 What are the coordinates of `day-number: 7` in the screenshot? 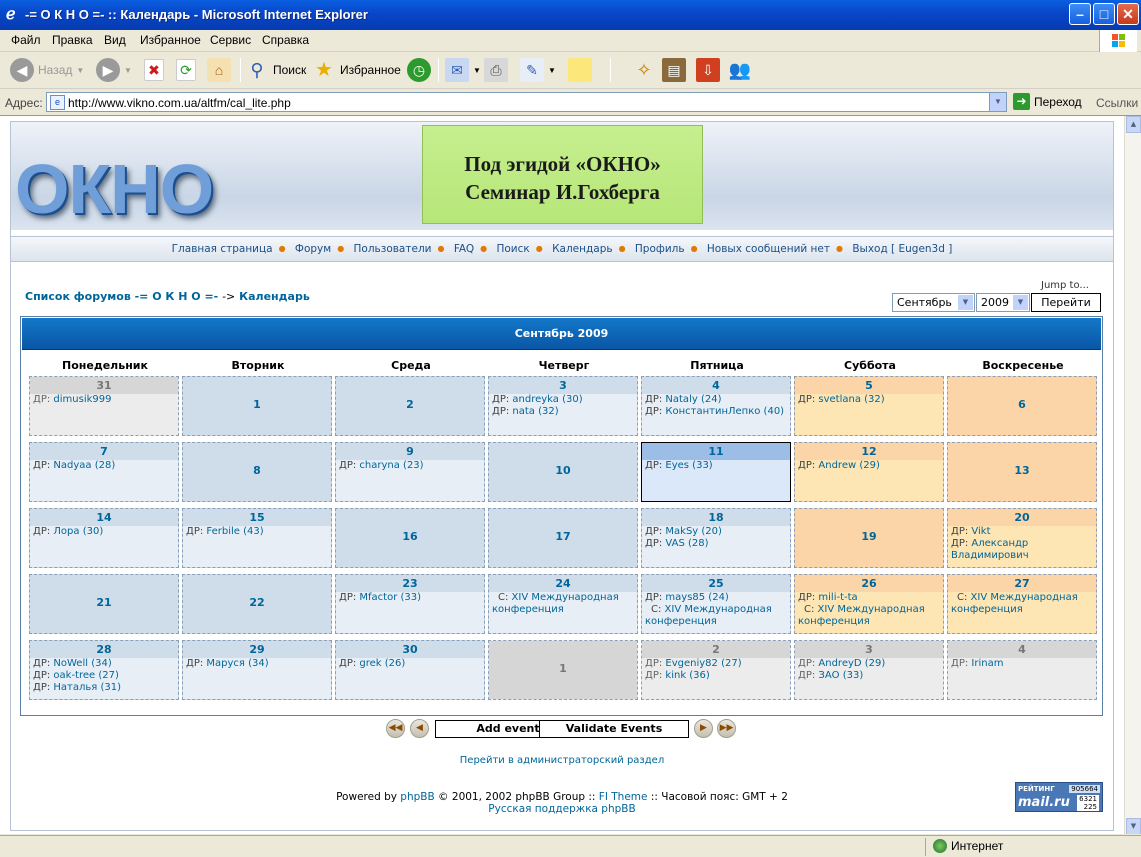 It's located at (104, 451).